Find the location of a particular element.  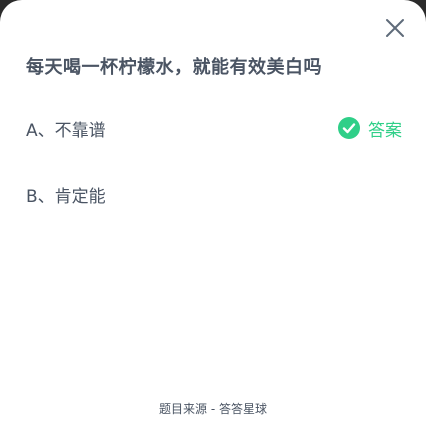

check-circle-icon is located at coordinates (349, 128).